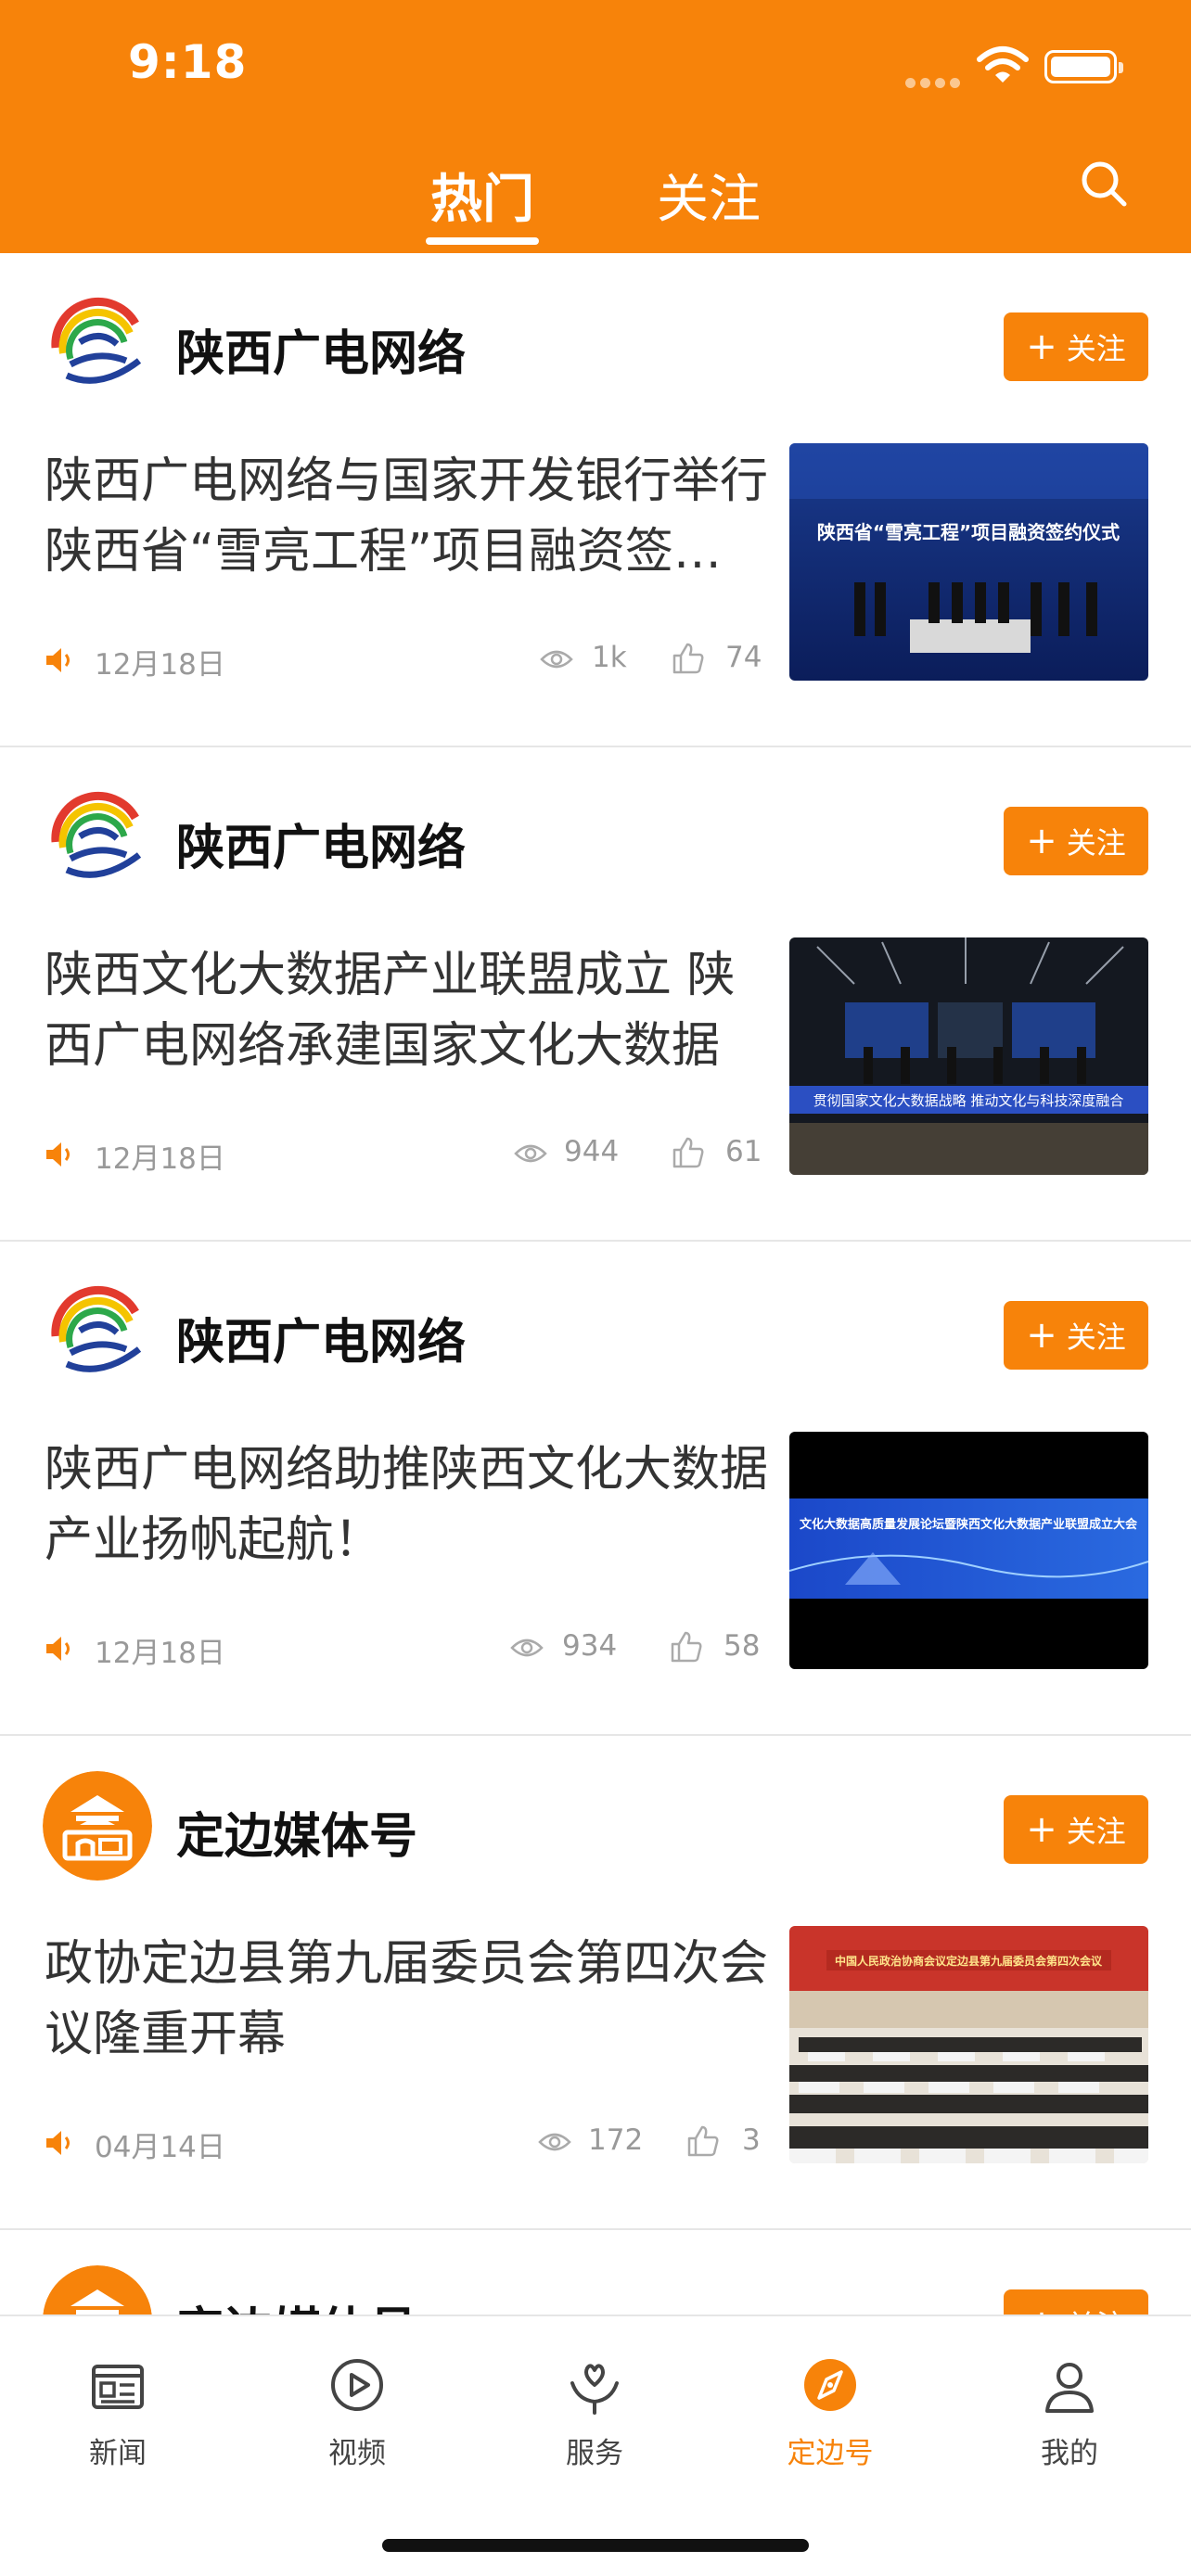 The height and width of the screenshot is (2576, 1191). Describe the element at coordinates (709, 196) in the screenshot. I see `tab-follow: 关注` at that location.